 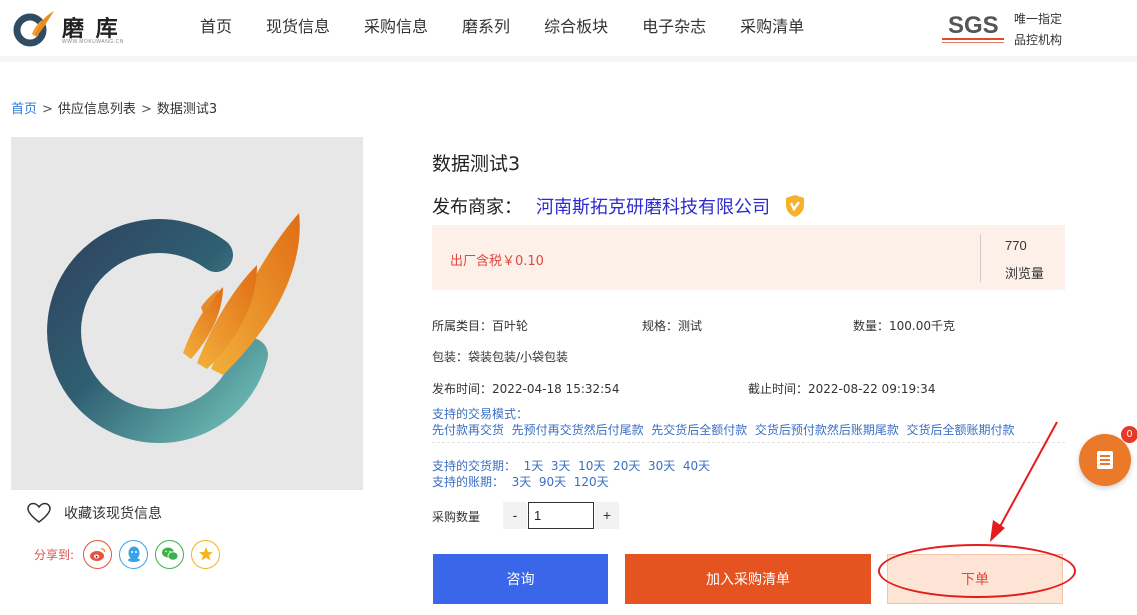 I want to click on attr-deadline: 截止时间：2022-08-22 09:19:34, so click(x=842, y=389).